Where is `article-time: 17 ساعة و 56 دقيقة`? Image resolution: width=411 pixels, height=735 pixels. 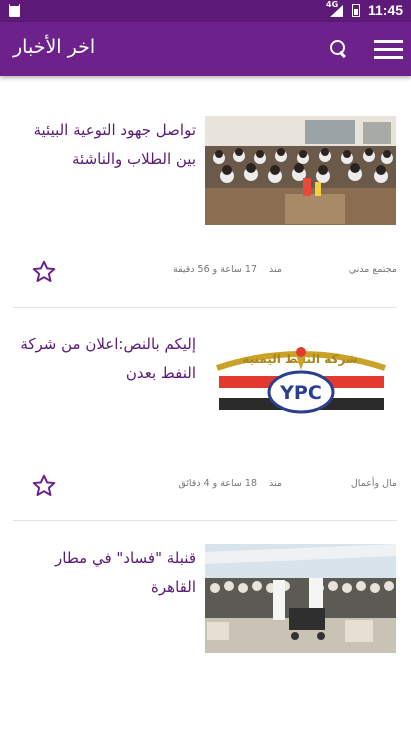
article-time: 17 ساعة و 56 دقيقة is located at coordinates (214, 269).